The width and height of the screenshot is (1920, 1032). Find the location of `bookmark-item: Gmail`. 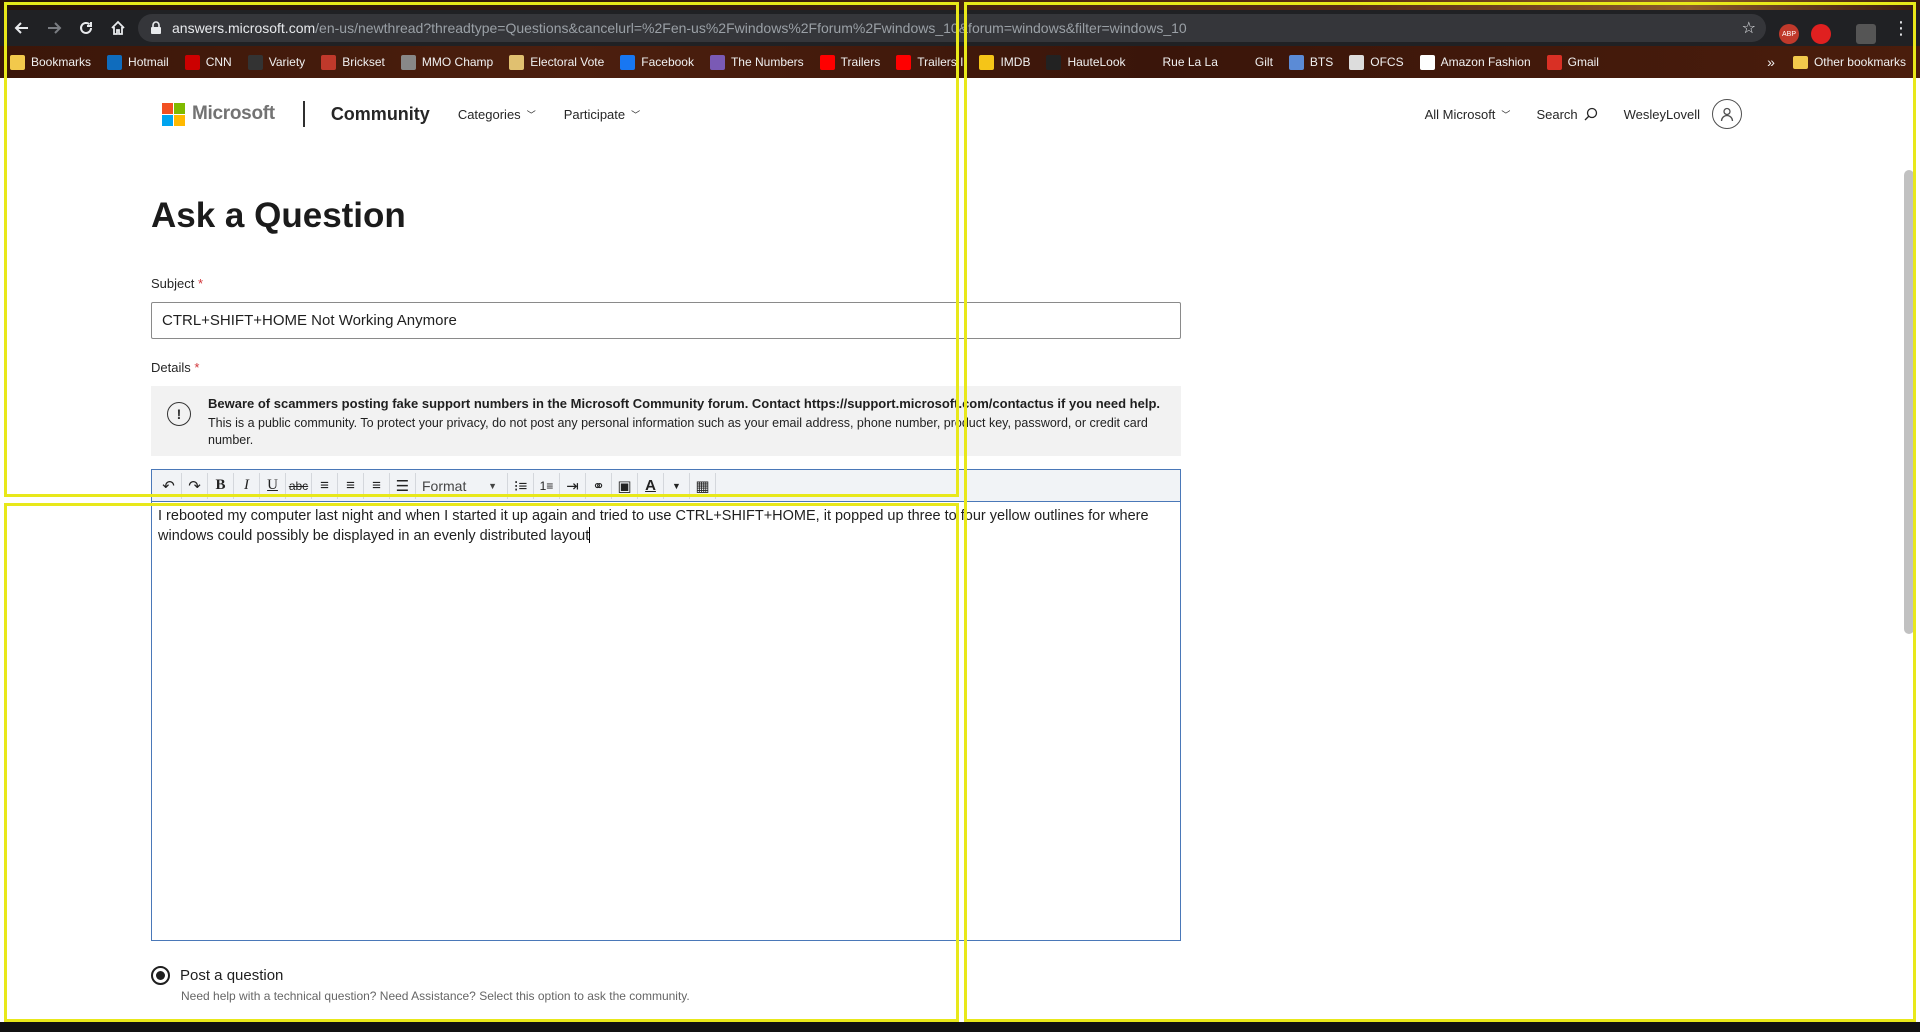

bookmark-item: Gmail is located at coordinates (1572, 62).